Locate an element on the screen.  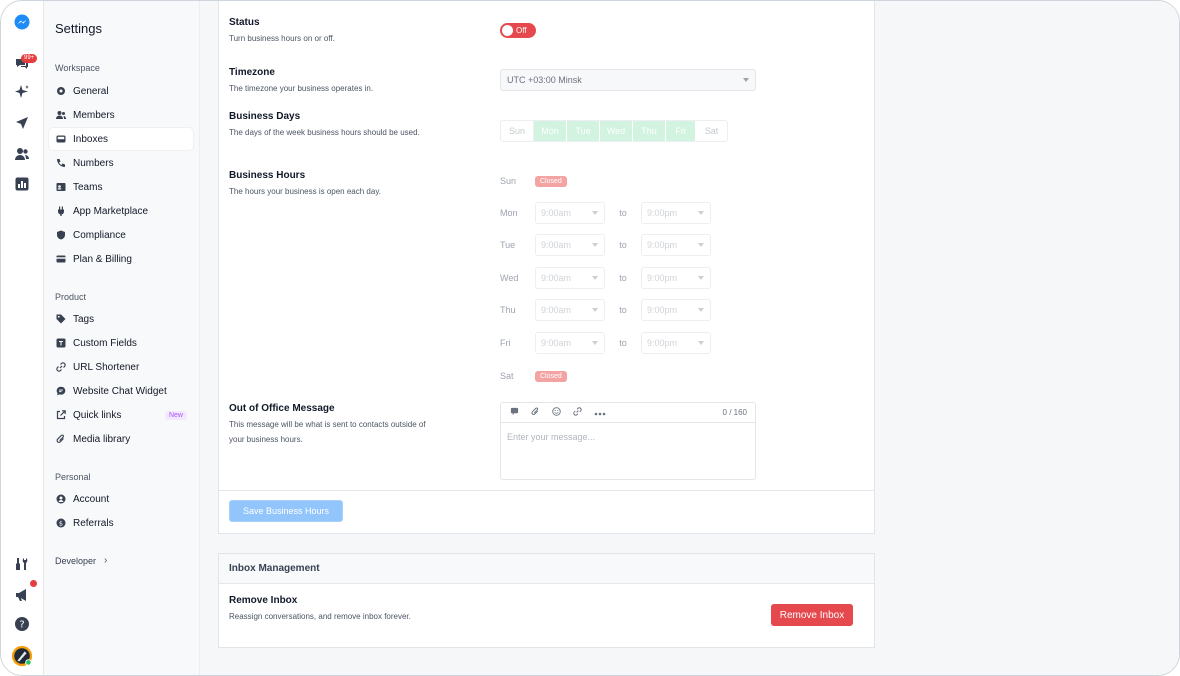
sidebar-item-numbers: Numbers is located at coordinates (121, 163).